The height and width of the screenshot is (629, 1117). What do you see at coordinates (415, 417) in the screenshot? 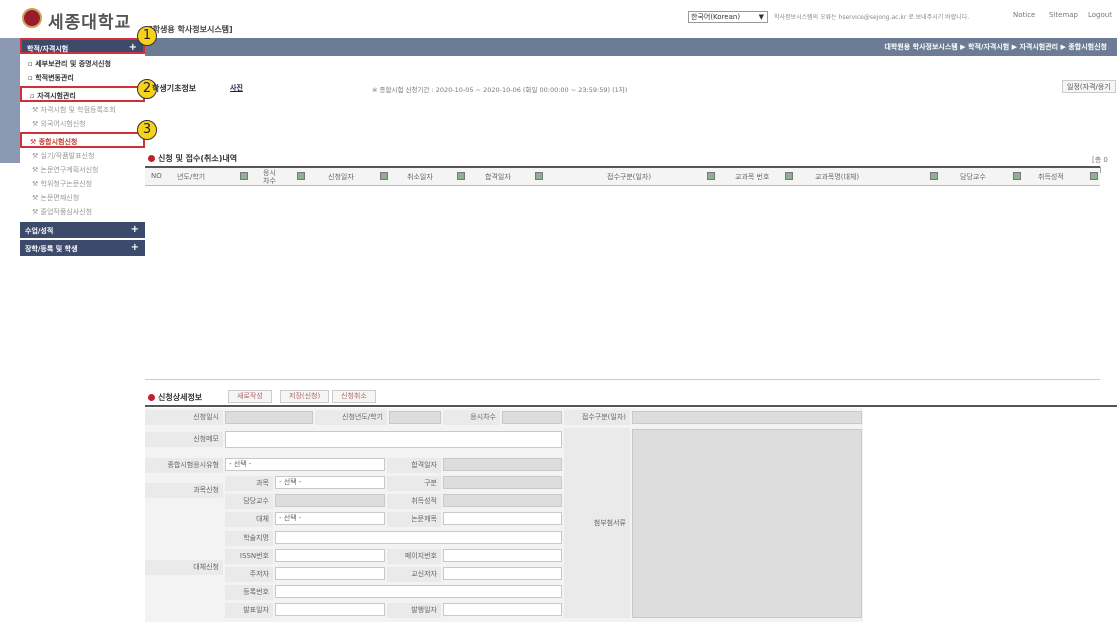
I see `year-term-field` at bounding box center [415, 417].